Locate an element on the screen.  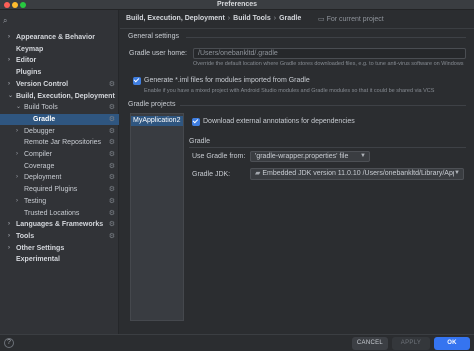
dialog-footer: ? CANCEL APPLY OK is located at coordinates (237, 342).